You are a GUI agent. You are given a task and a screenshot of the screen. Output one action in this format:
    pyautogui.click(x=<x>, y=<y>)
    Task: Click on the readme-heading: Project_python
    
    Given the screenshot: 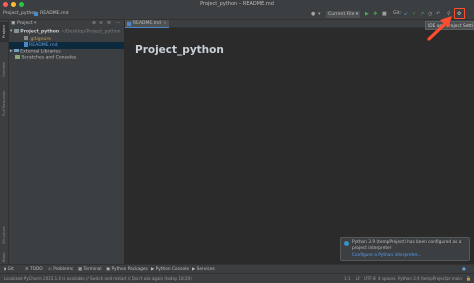 What is the action you would take?
    pyautogui.click(x=179, y=50)
    